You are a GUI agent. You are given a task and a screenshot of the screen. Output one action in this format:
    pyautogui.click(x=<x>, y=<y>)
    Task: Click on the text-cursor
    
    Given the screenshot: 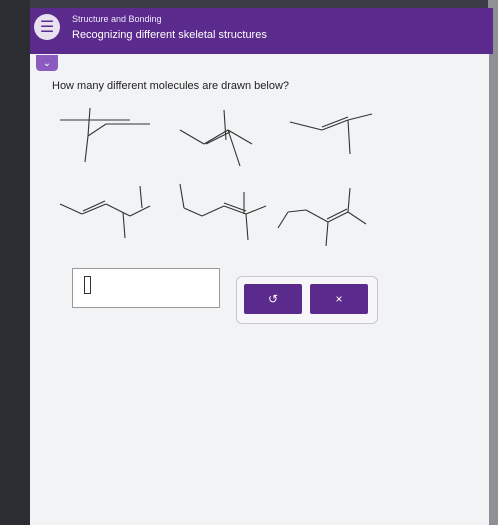 What is the action you would take?
    pyautogui.click(x=87, y=285)
    